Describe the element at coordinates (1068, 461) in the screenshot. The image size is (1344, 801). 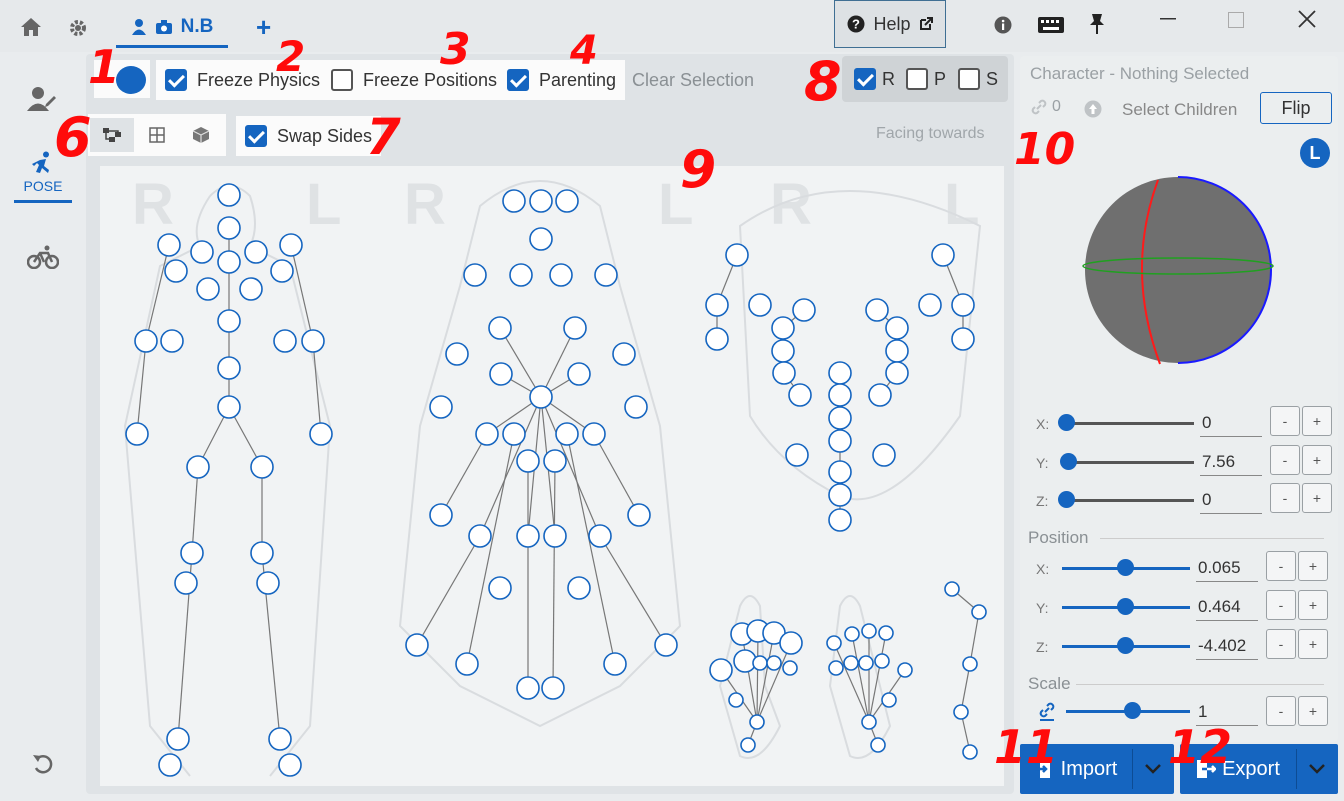
I see `rotation-1-slider-thumb` at that location.